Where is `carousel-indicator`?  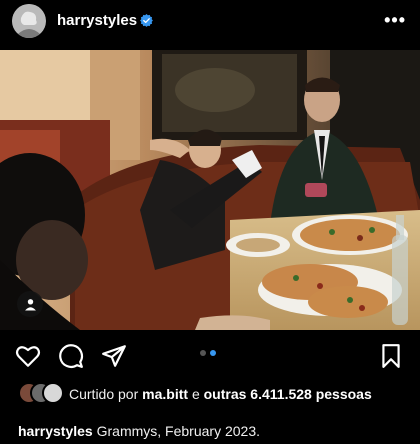 carousel-indicator is located at coordinates (208, 353).